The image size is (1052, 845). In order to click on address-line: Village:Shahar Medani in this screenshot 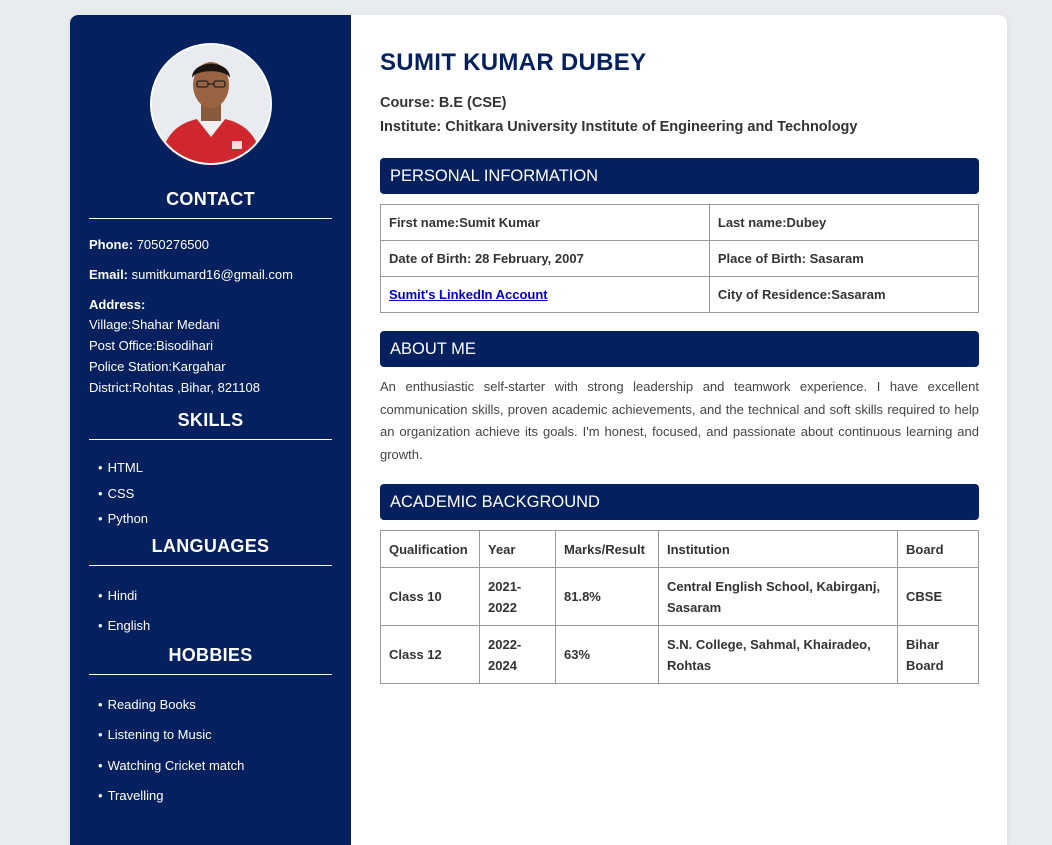, I will do `click(154, 324)`.